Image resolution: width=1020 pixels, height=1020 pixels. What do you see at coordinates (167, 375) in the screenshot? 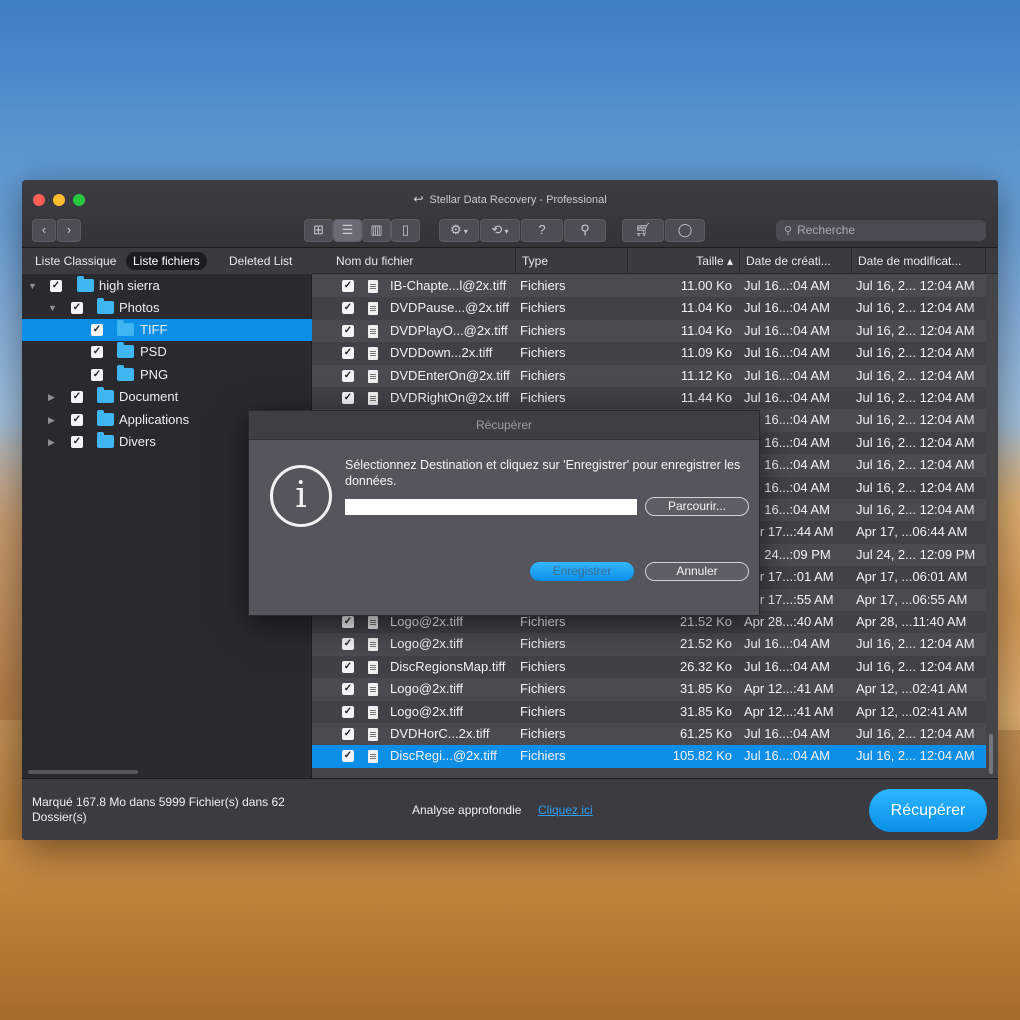
I see `tree-item-png: ✓ PNG` at bounding box center [167, 375].